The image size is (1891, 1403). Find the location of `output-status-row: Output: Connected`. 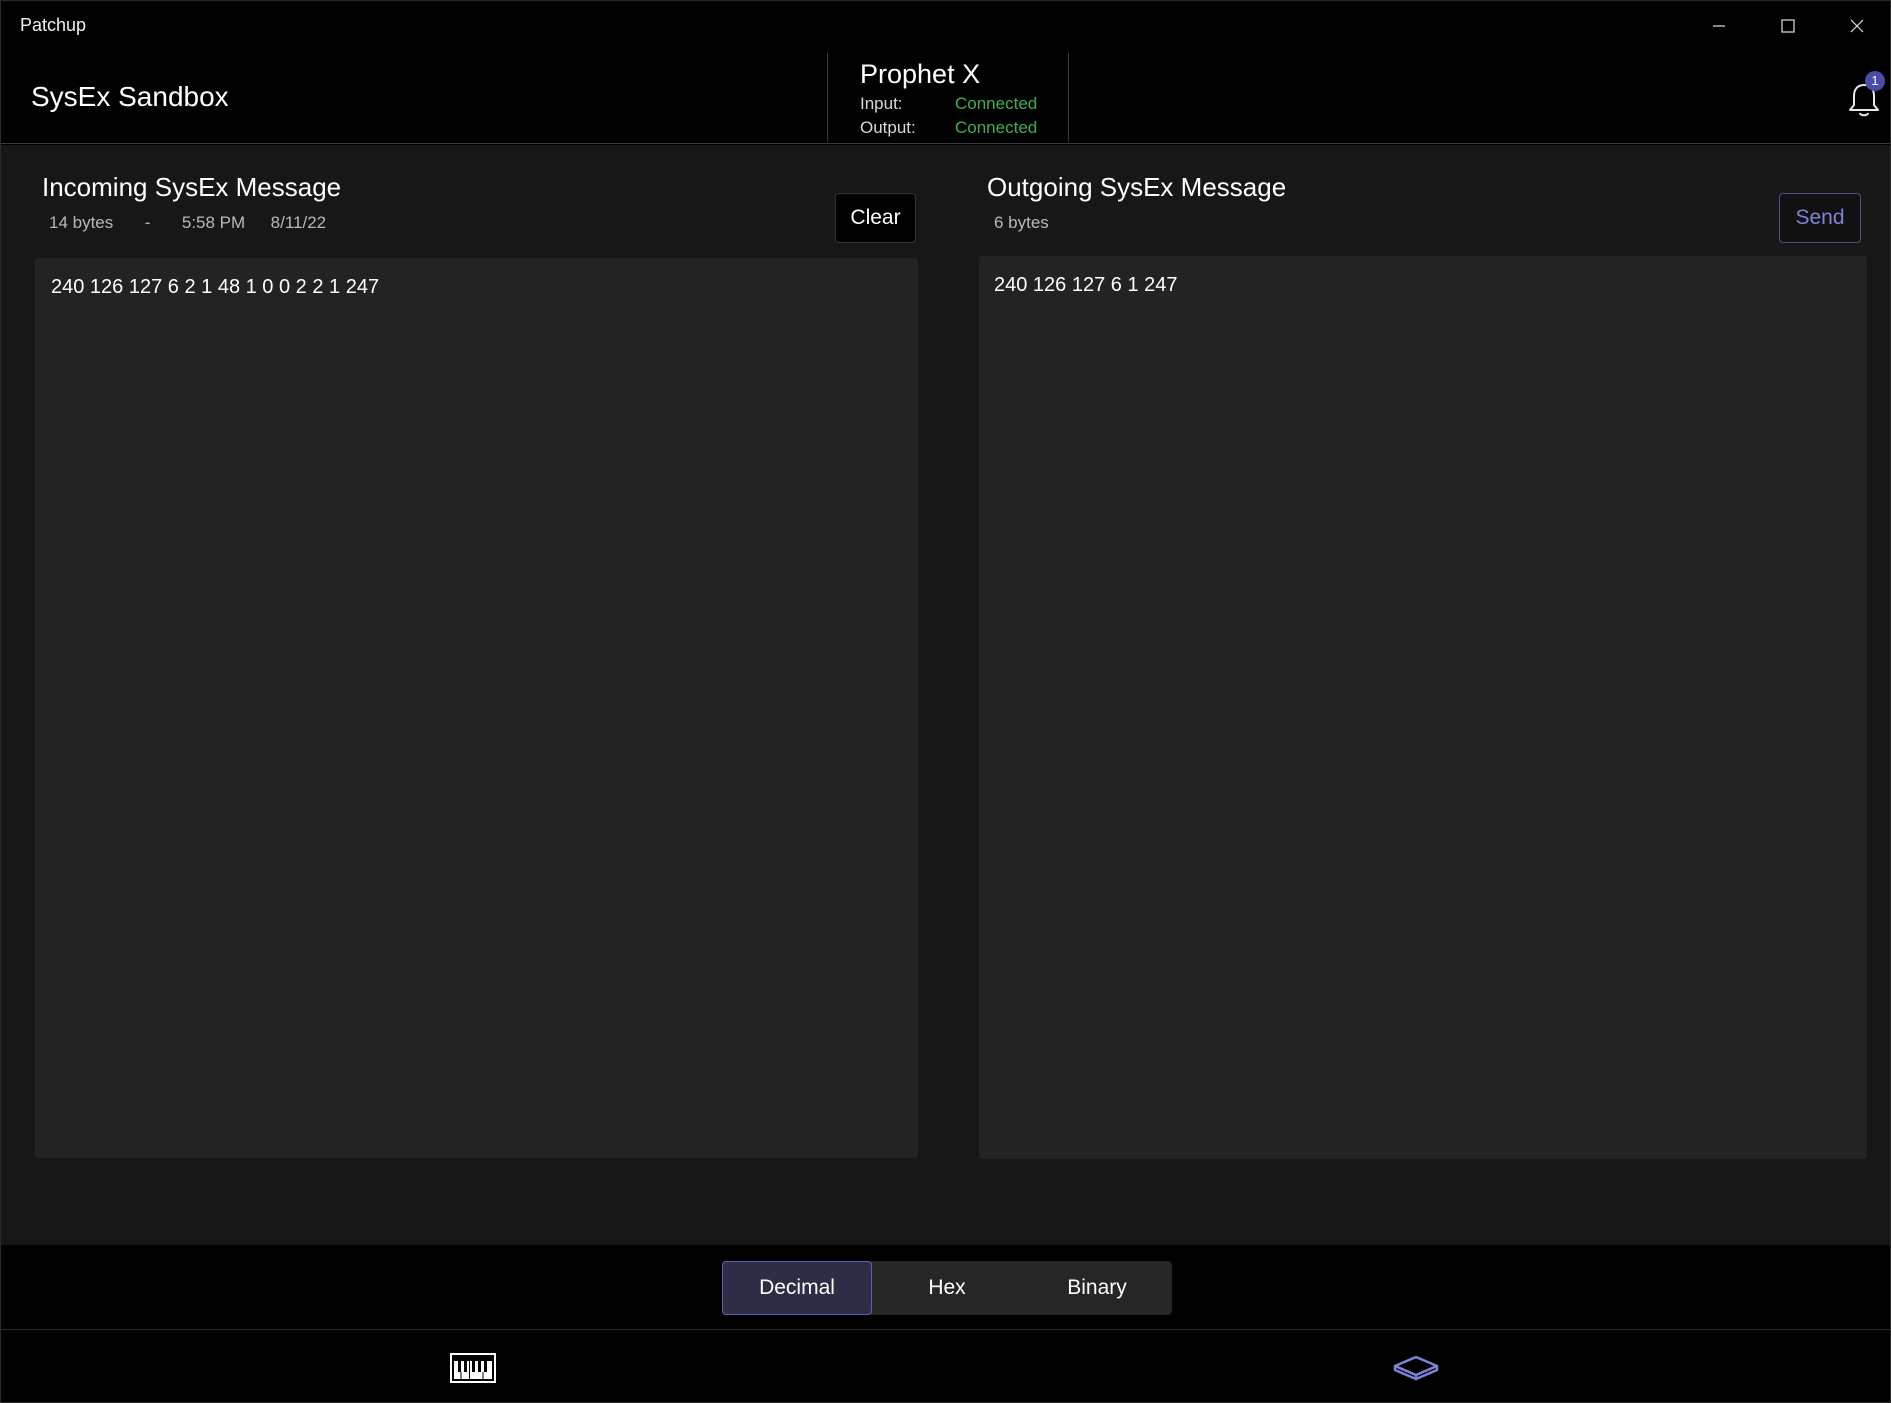

output-status-row: Output: Connected is located at coordinates (948, 128).